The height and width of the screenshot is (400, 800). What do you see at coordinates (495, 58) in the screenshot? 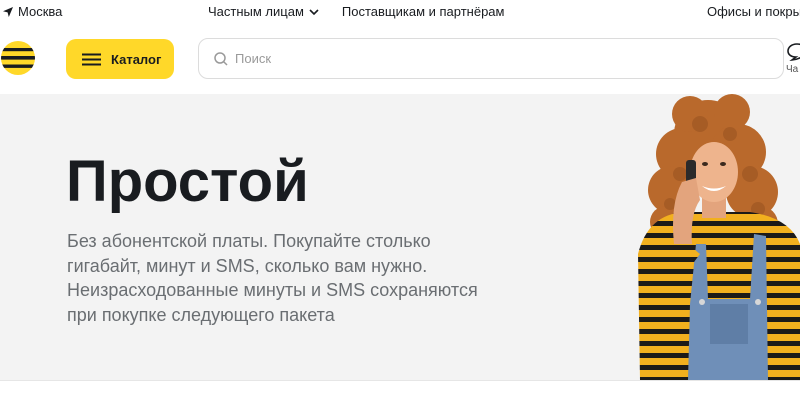
I see `search-input` at bounding box center [495, 58].